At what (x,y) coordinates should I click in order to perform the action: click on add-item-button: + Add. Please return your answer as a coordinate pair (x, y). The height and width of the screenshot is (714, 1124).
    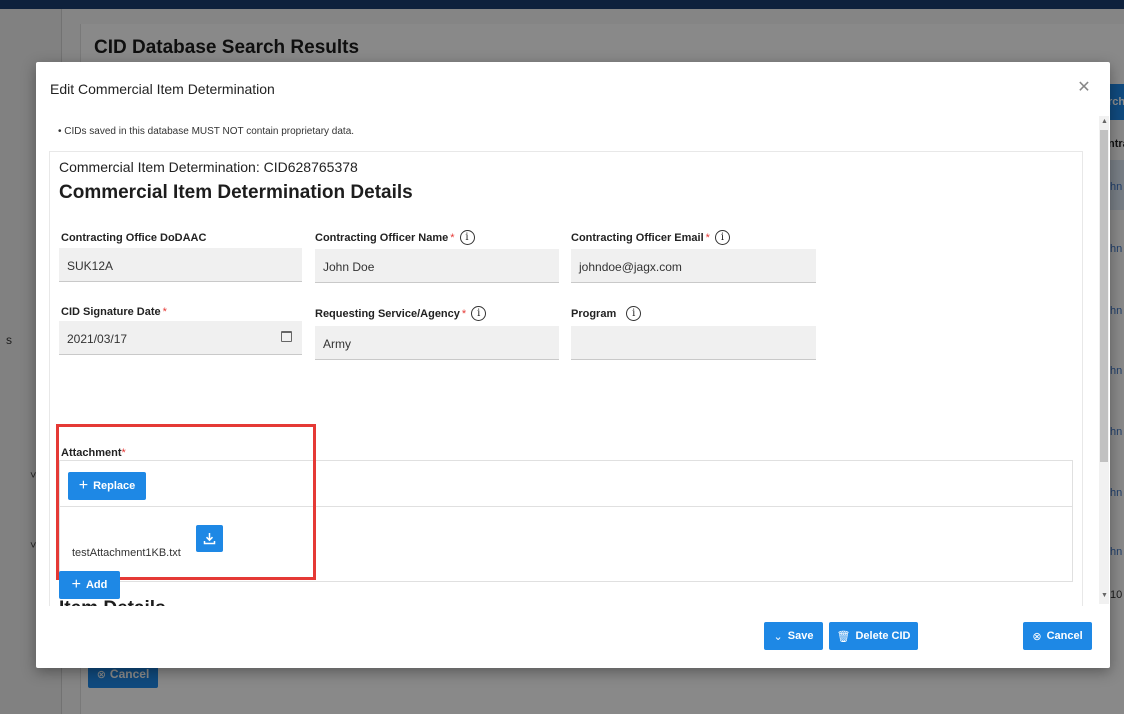
    Looking at the image, I should click on (89, 585).